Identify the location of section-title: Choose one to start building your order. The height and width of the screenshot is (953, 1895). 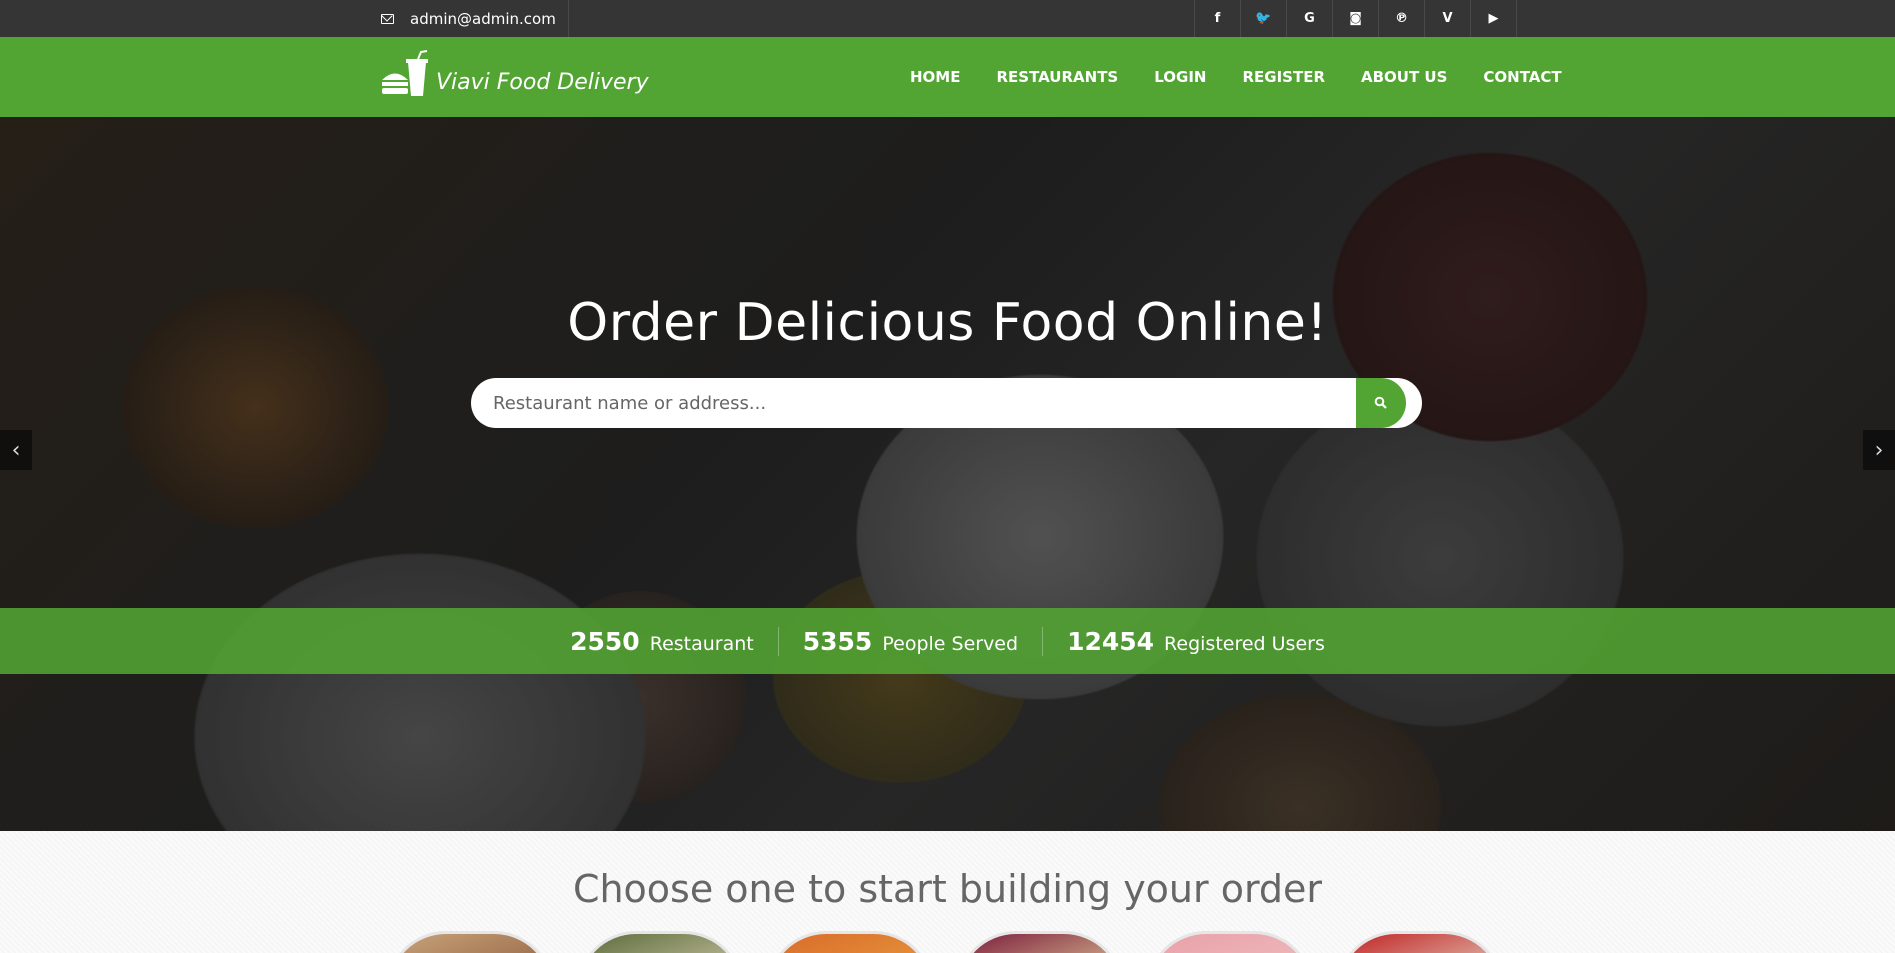
(947, 889).